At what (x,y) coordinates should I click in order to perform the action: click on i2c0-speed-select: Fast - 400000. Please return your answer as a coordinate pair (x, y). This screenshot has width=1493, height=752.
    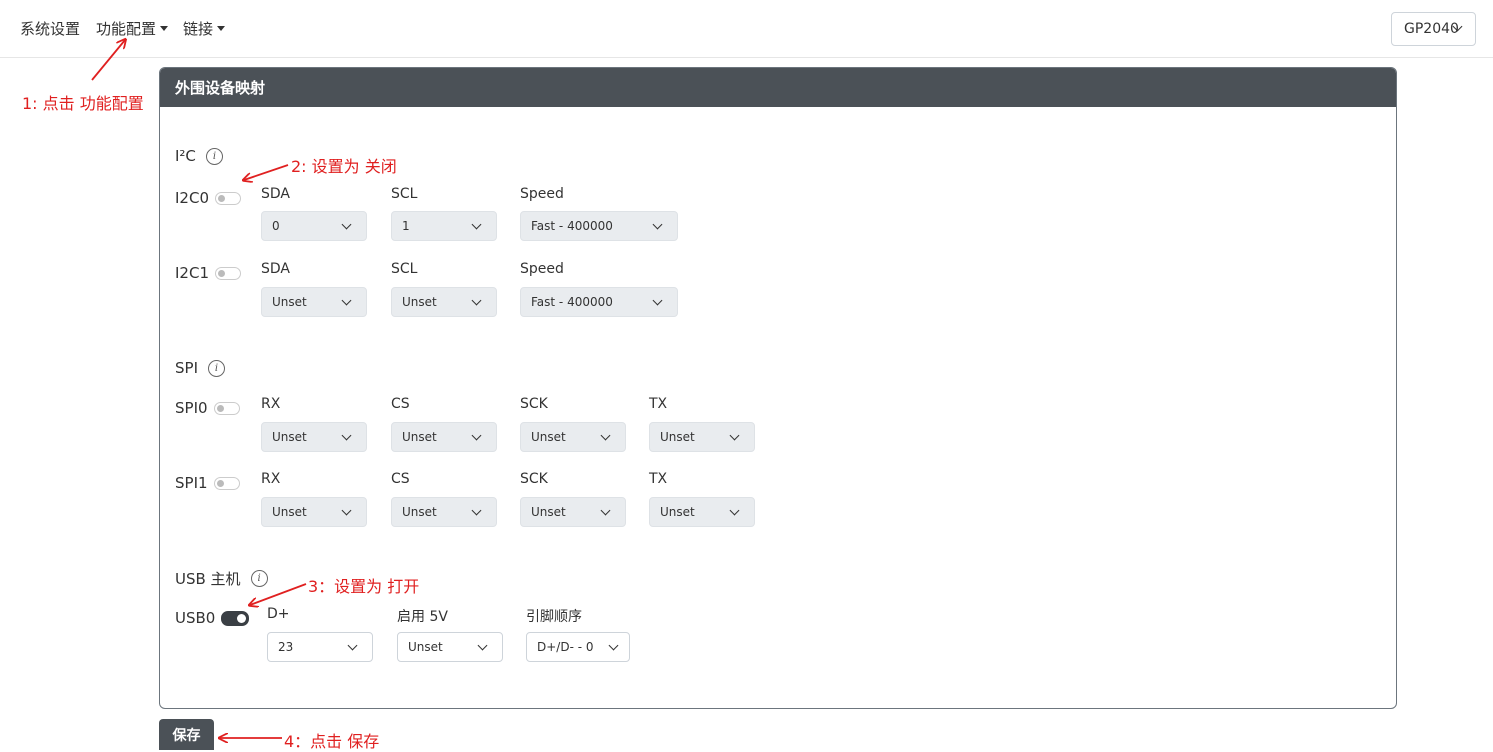
    Looking at the image, I should click on (599, 226).